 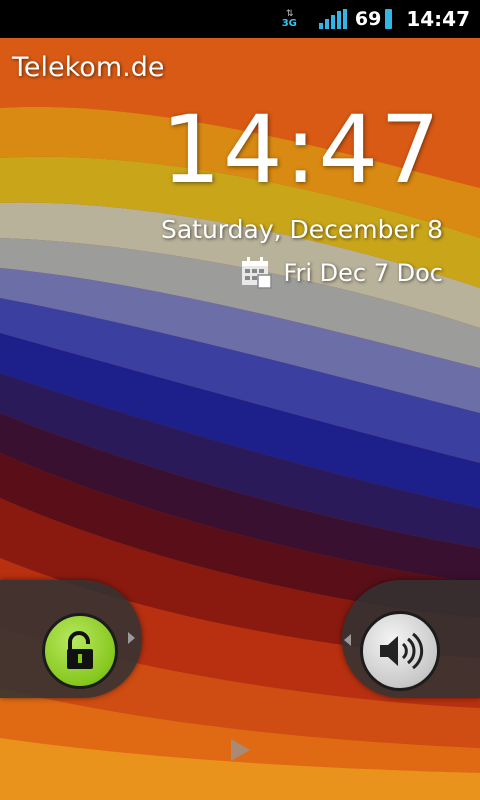 I want to click on music-play-icon, so click(x=240, y=750).